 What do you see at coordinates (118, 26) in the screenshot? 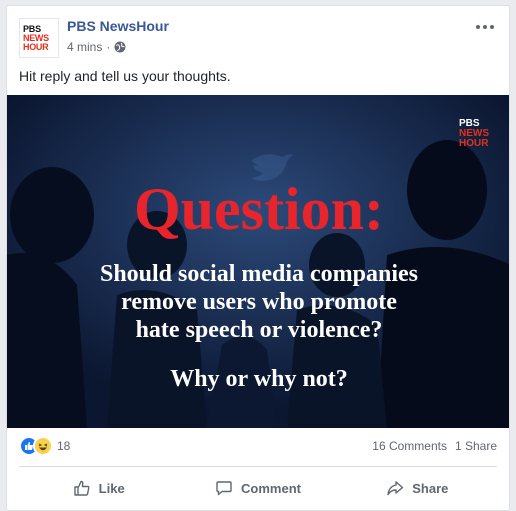
I see `page-name-link: PBS NewsHour` at bounding box center [118, 26].